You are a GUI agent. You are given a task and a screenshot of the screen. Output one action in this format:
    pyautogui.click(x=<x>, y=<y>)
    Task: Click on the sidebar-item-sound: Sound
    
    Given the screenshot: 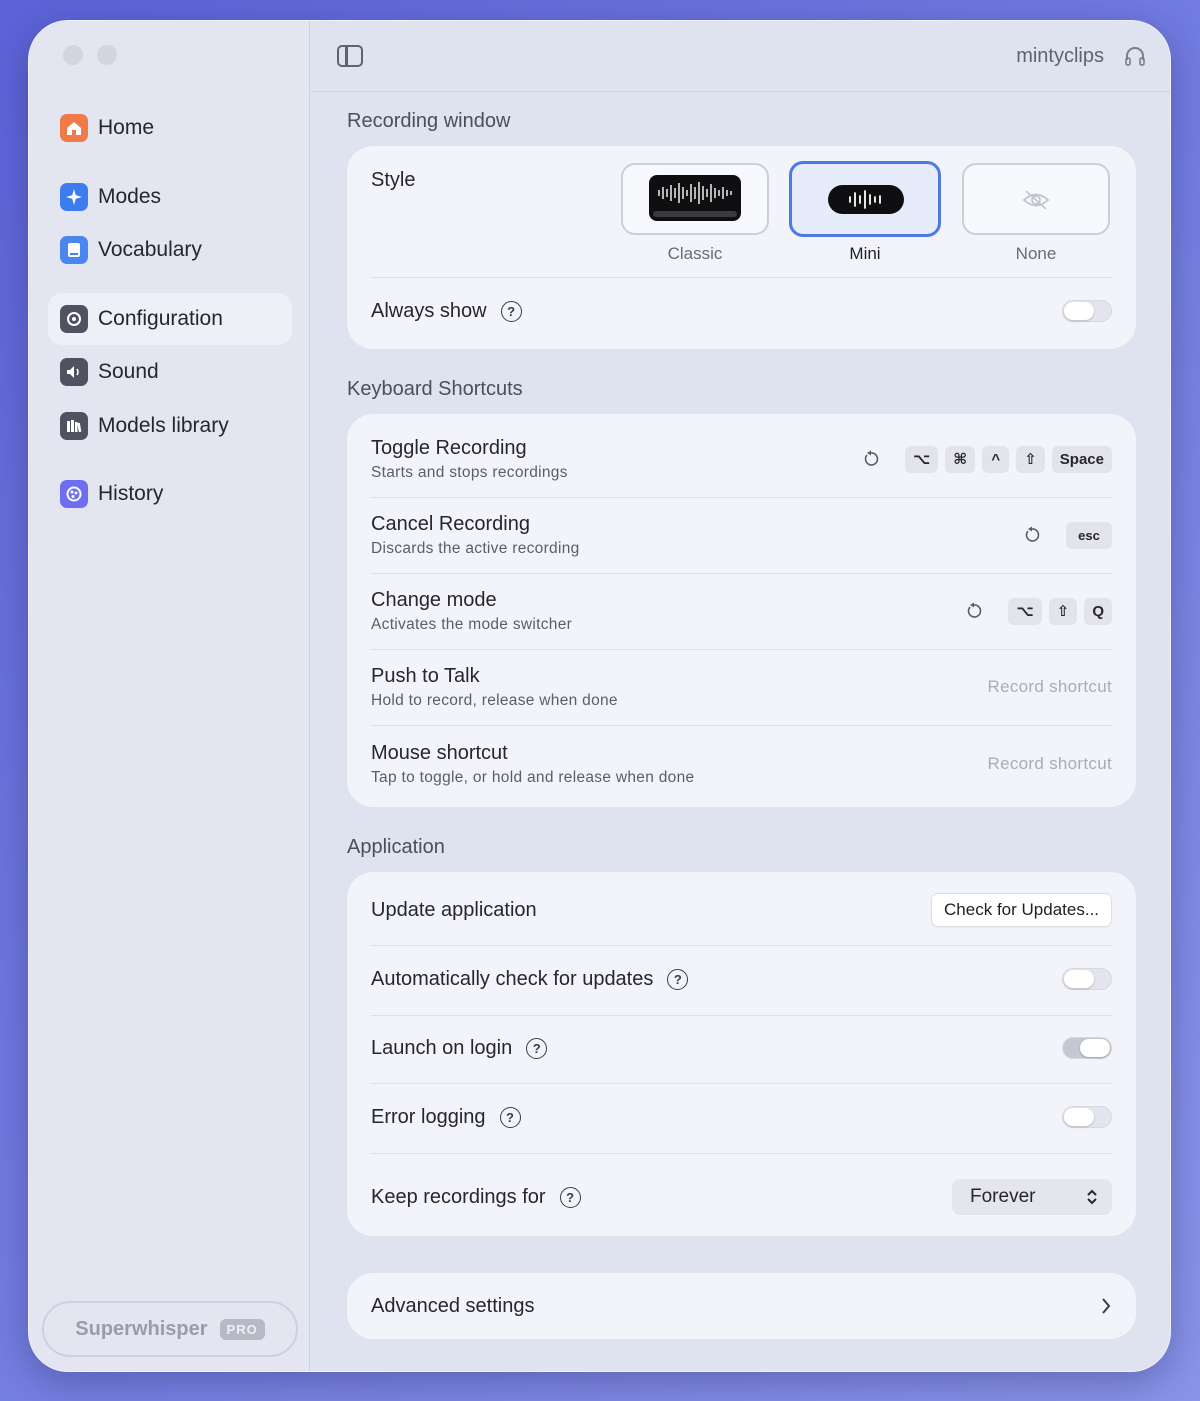 What is the action you would take?
    pyautogui.click(x=170, y=372)
    